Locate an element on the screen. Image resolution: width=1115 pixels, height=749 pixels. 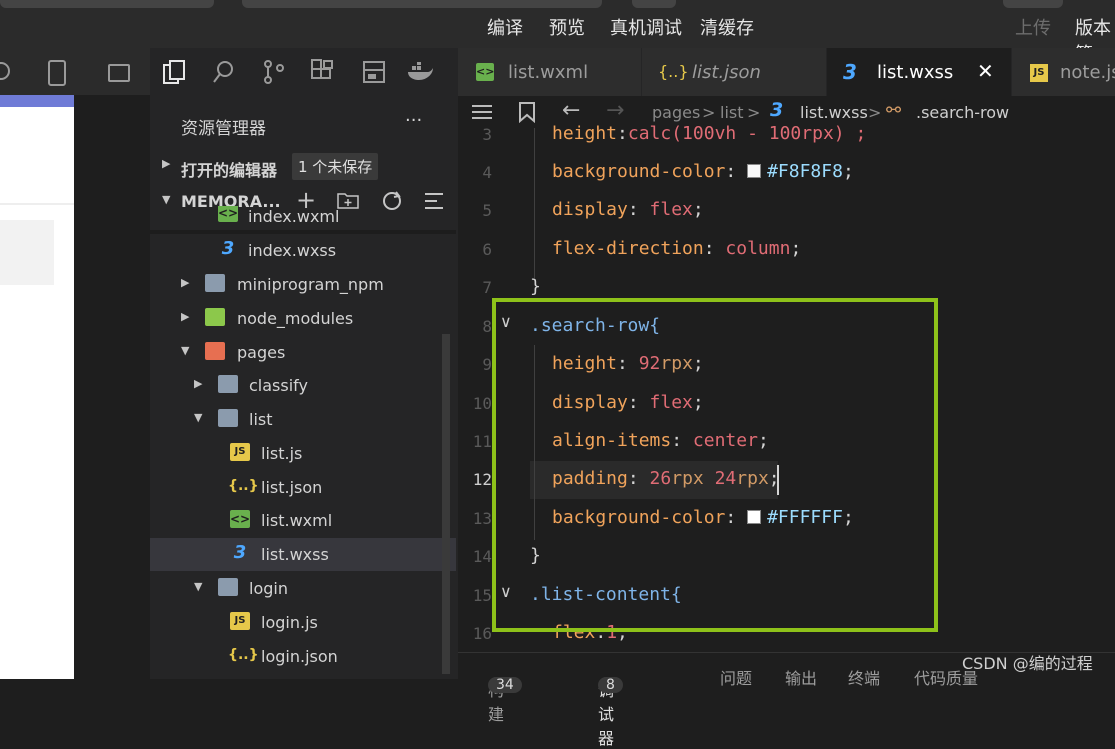
phone-icon is located at coordinates (57, 73).